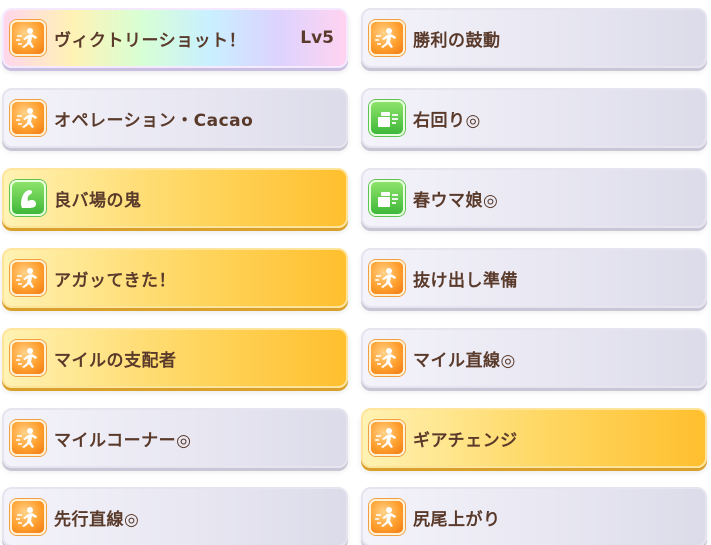 This screenshot has height=545, width=711. Describe the element at coordinates (457, 519) in the screenshot. I see `skill-label: 尻尾上がり` at that location.